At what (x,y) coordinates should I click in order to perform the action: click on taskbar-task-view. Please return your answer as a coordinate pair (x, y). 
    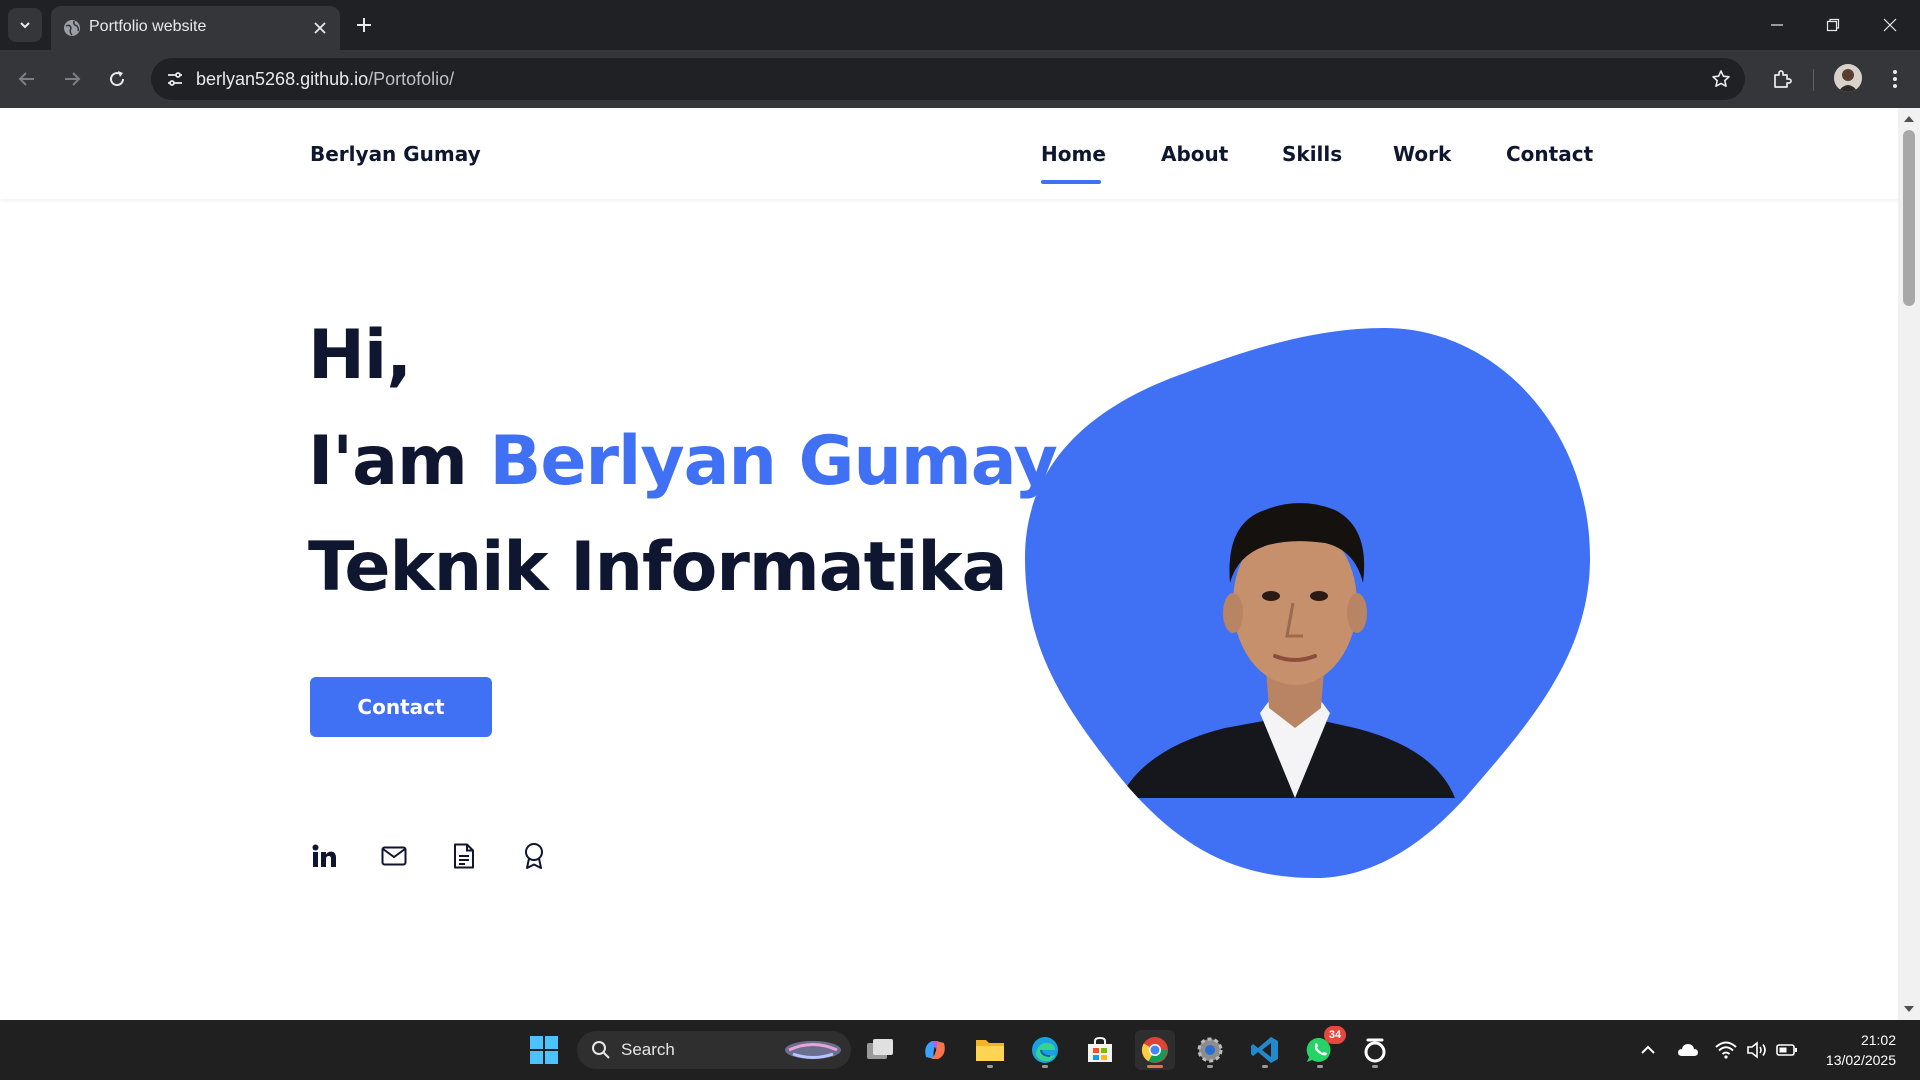
    Looking at the image, I should click on (880, 1050).